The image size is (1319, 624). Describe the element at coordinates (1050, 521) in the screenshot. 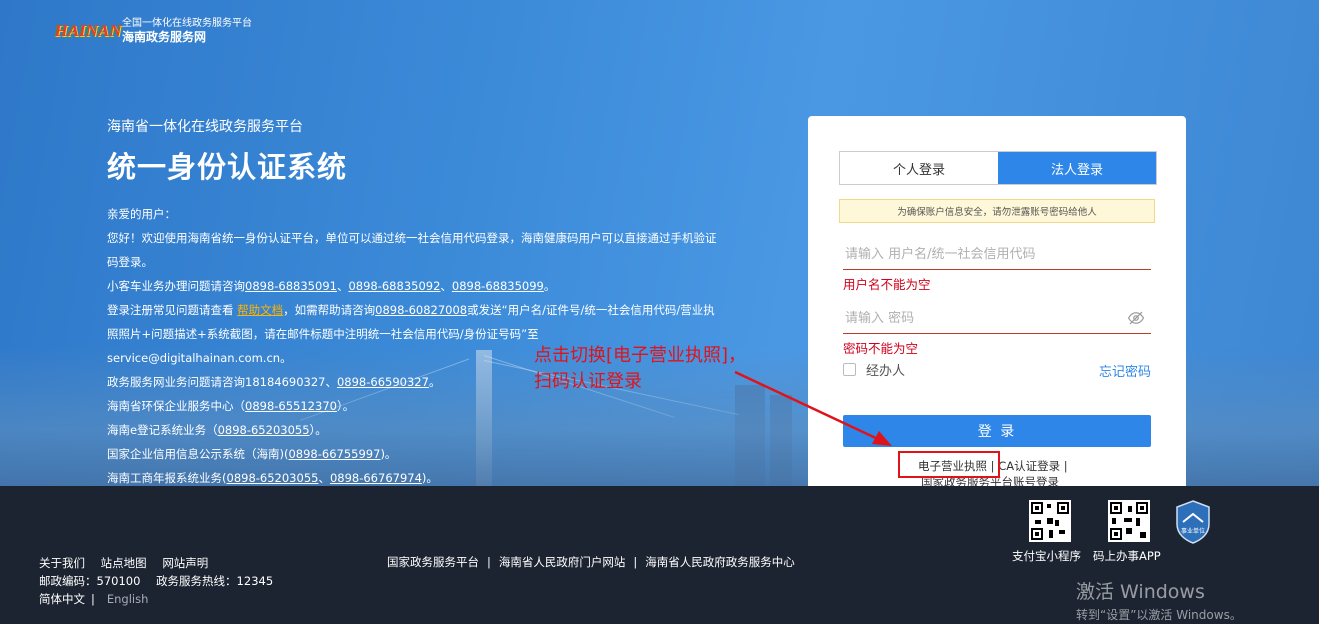

I see `alipay-qr-code-icon` at that location.